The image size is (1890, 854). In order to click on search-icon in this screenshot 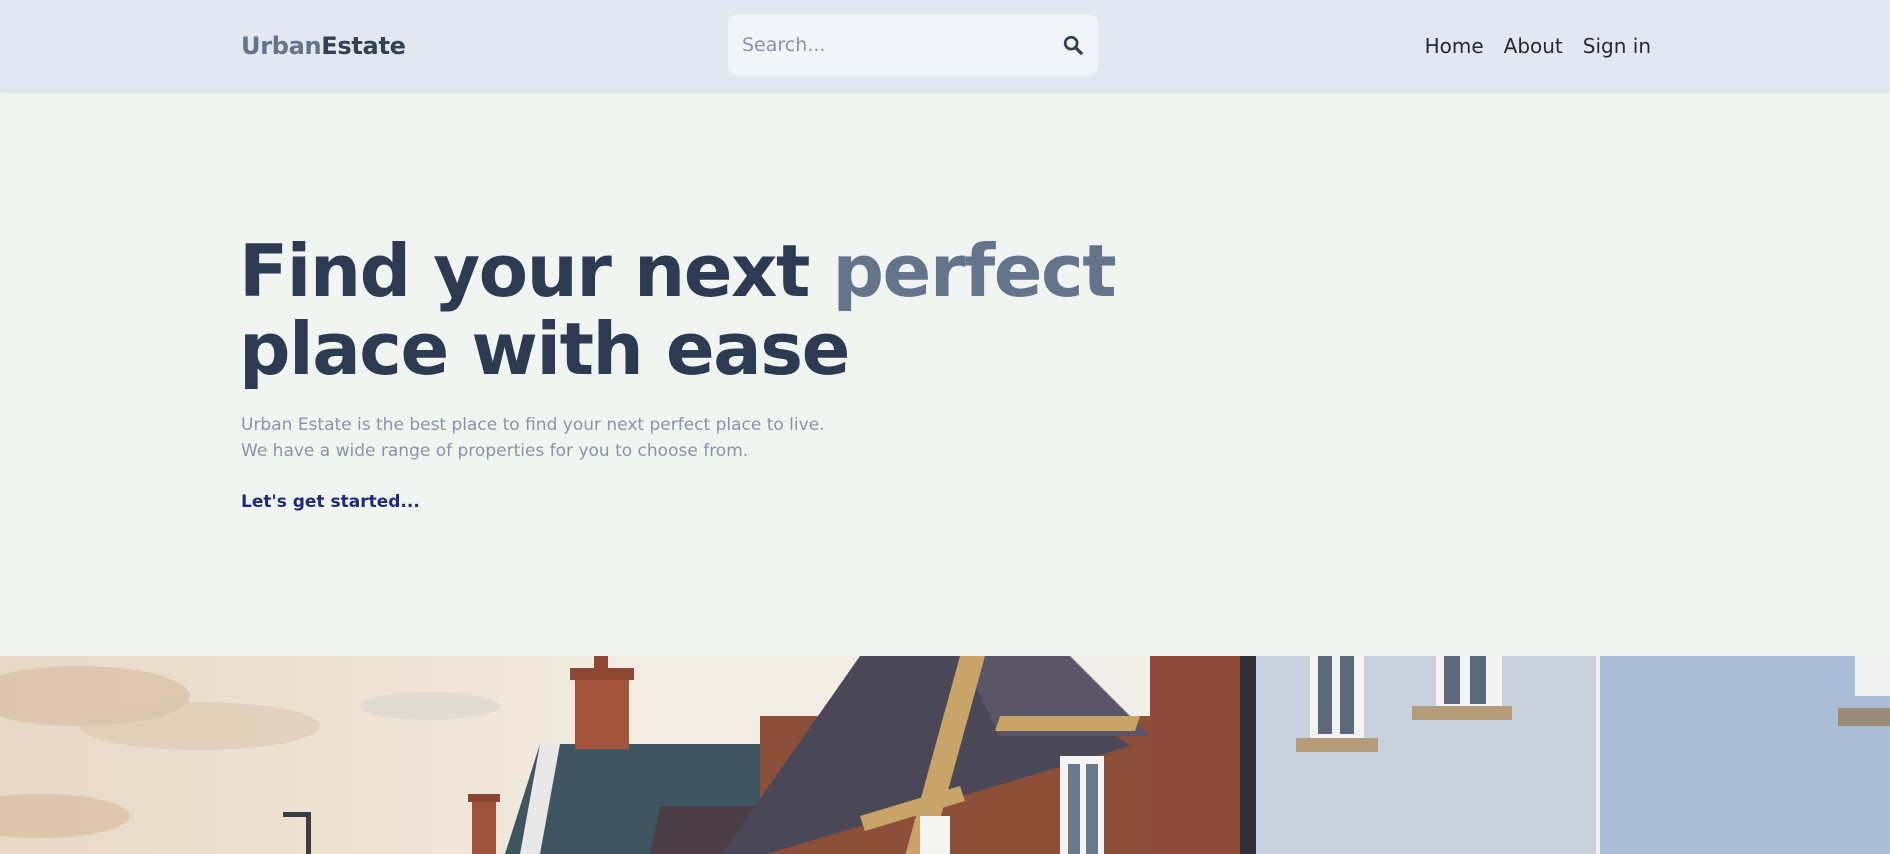, I will do `click(1073, 45)`.